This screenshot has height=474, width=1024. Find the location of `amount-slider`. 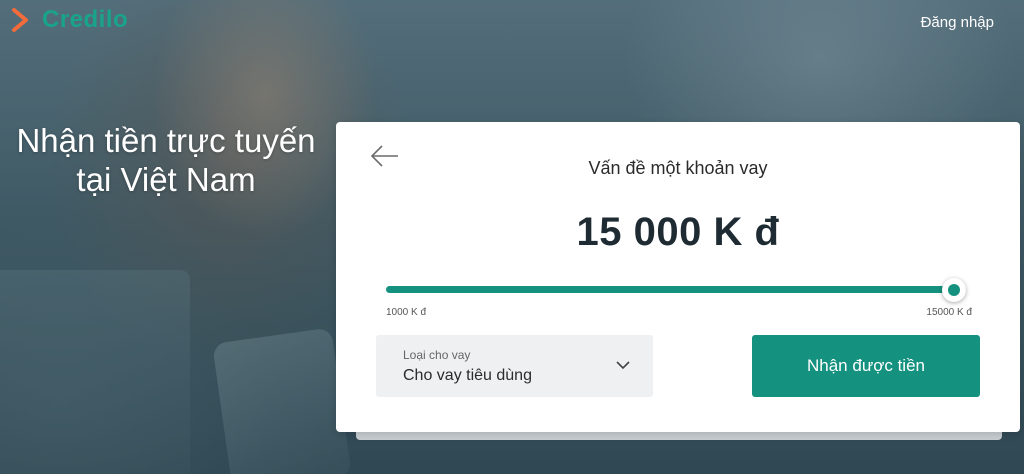

amount-slider is located at coordinates (676, 290).